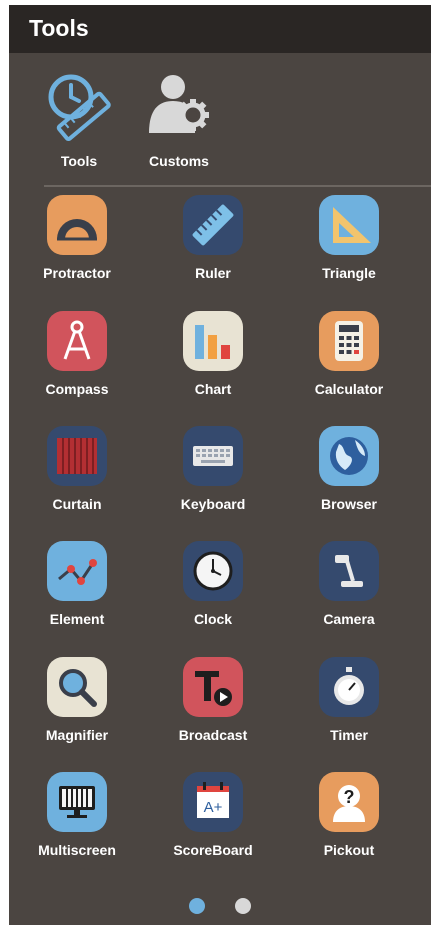 This screenshot has height=925, width=434. What do you see at coordinates (349, 619) in the screenshot?
I see `tool-label: Camera` at bounding box center [349, 619].